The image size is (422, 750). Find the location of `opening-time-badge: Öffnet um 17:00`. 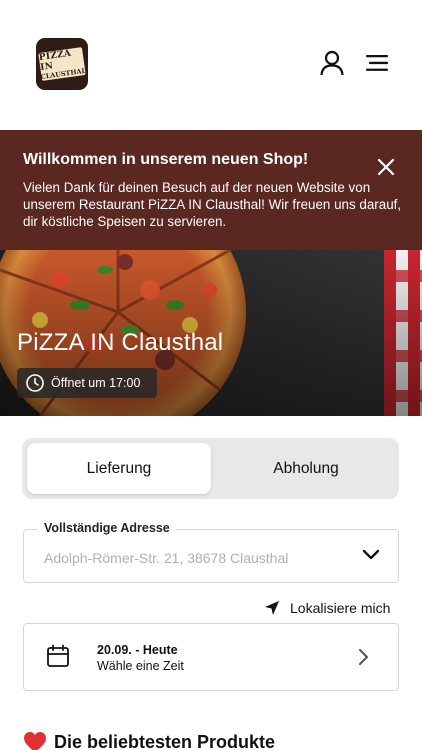

opening-time-badge: Öffnet um 17:00 is located at coordinates (87, 383).